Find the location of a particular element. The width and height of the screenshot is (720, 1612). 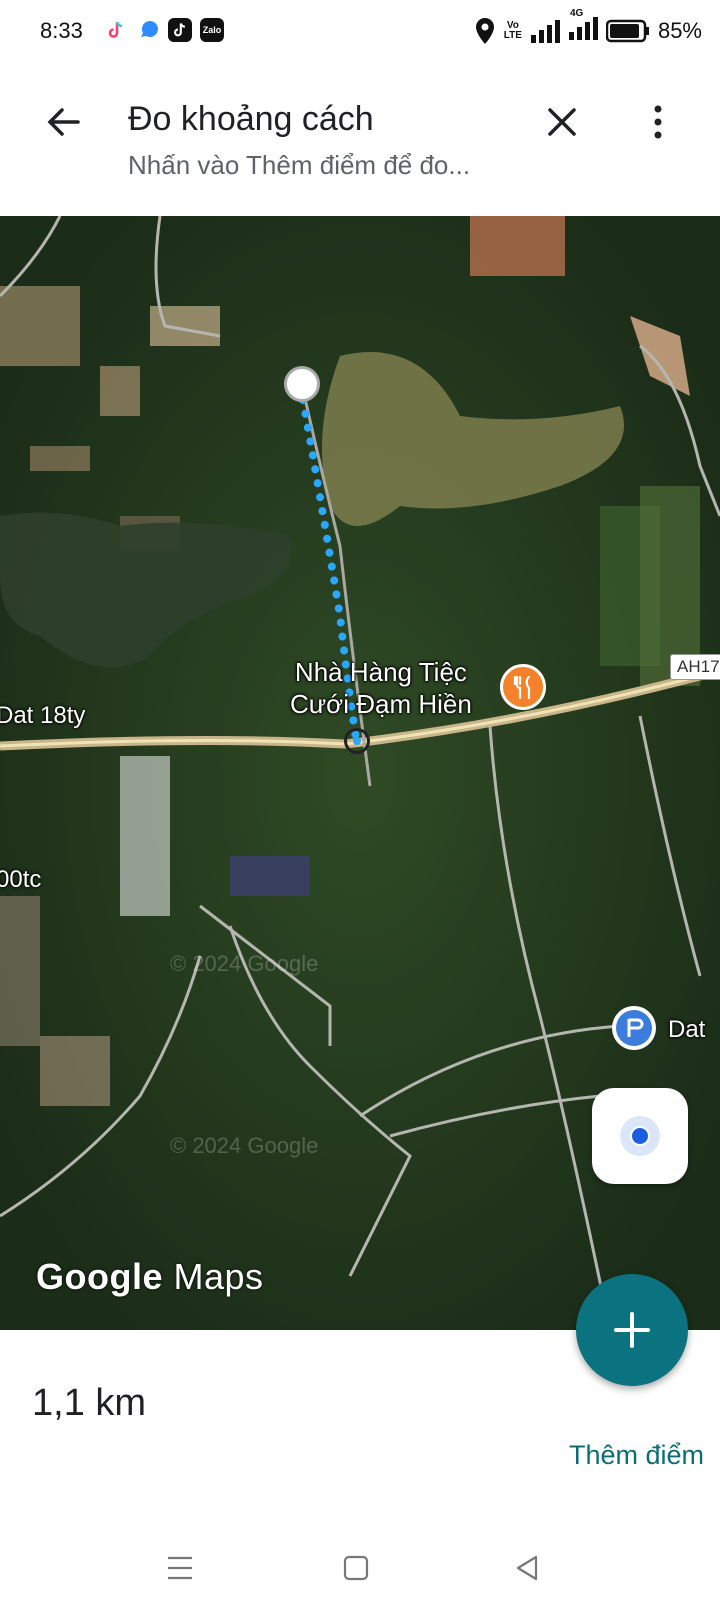

menu-nav-icon is located at coordinates (180, 1568).